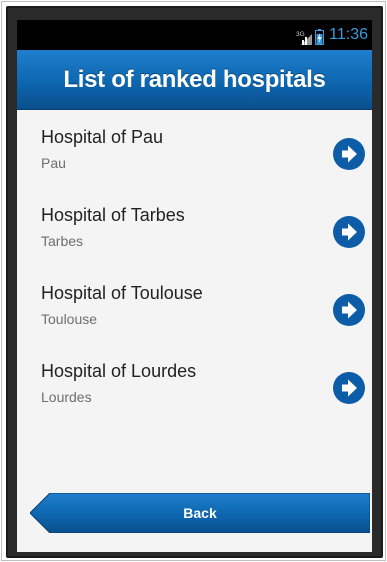 This screenshot has height=562, width=387. I want to click on page-title: List of ranked hospitals, so click(194, 79).